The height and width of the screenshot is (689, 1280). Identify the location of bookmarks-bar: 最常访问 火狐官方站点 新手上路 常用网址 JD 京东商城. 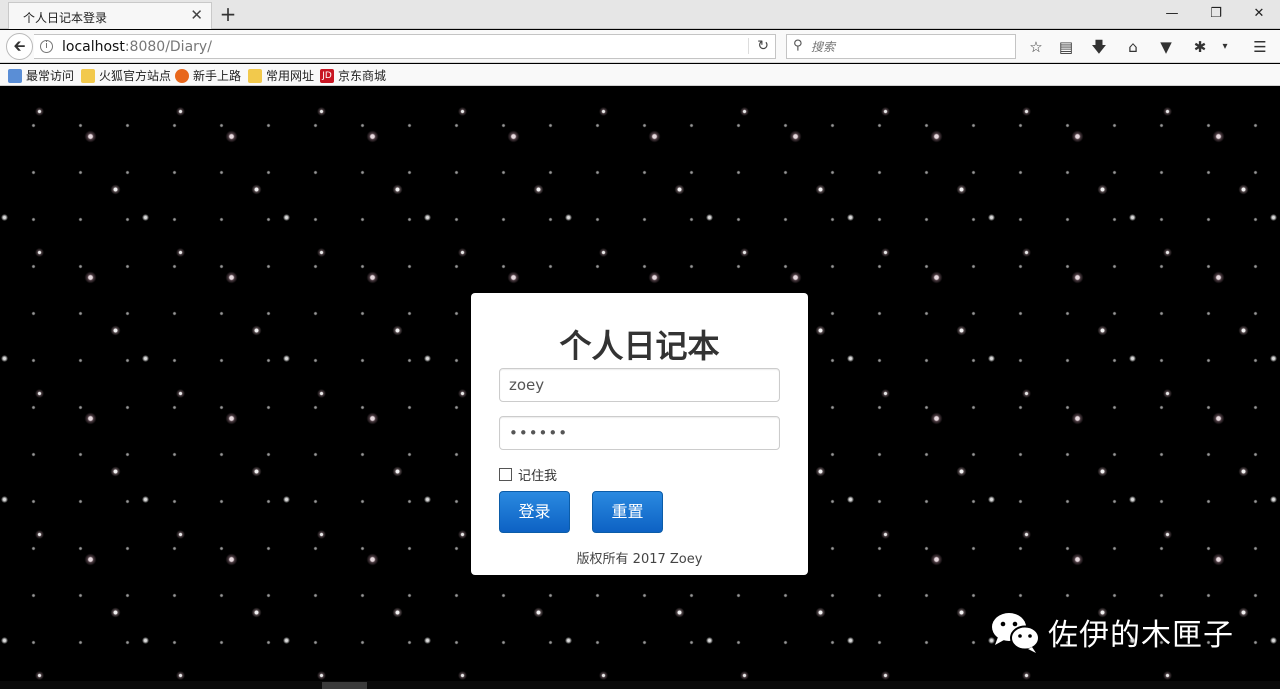
(640, 75).